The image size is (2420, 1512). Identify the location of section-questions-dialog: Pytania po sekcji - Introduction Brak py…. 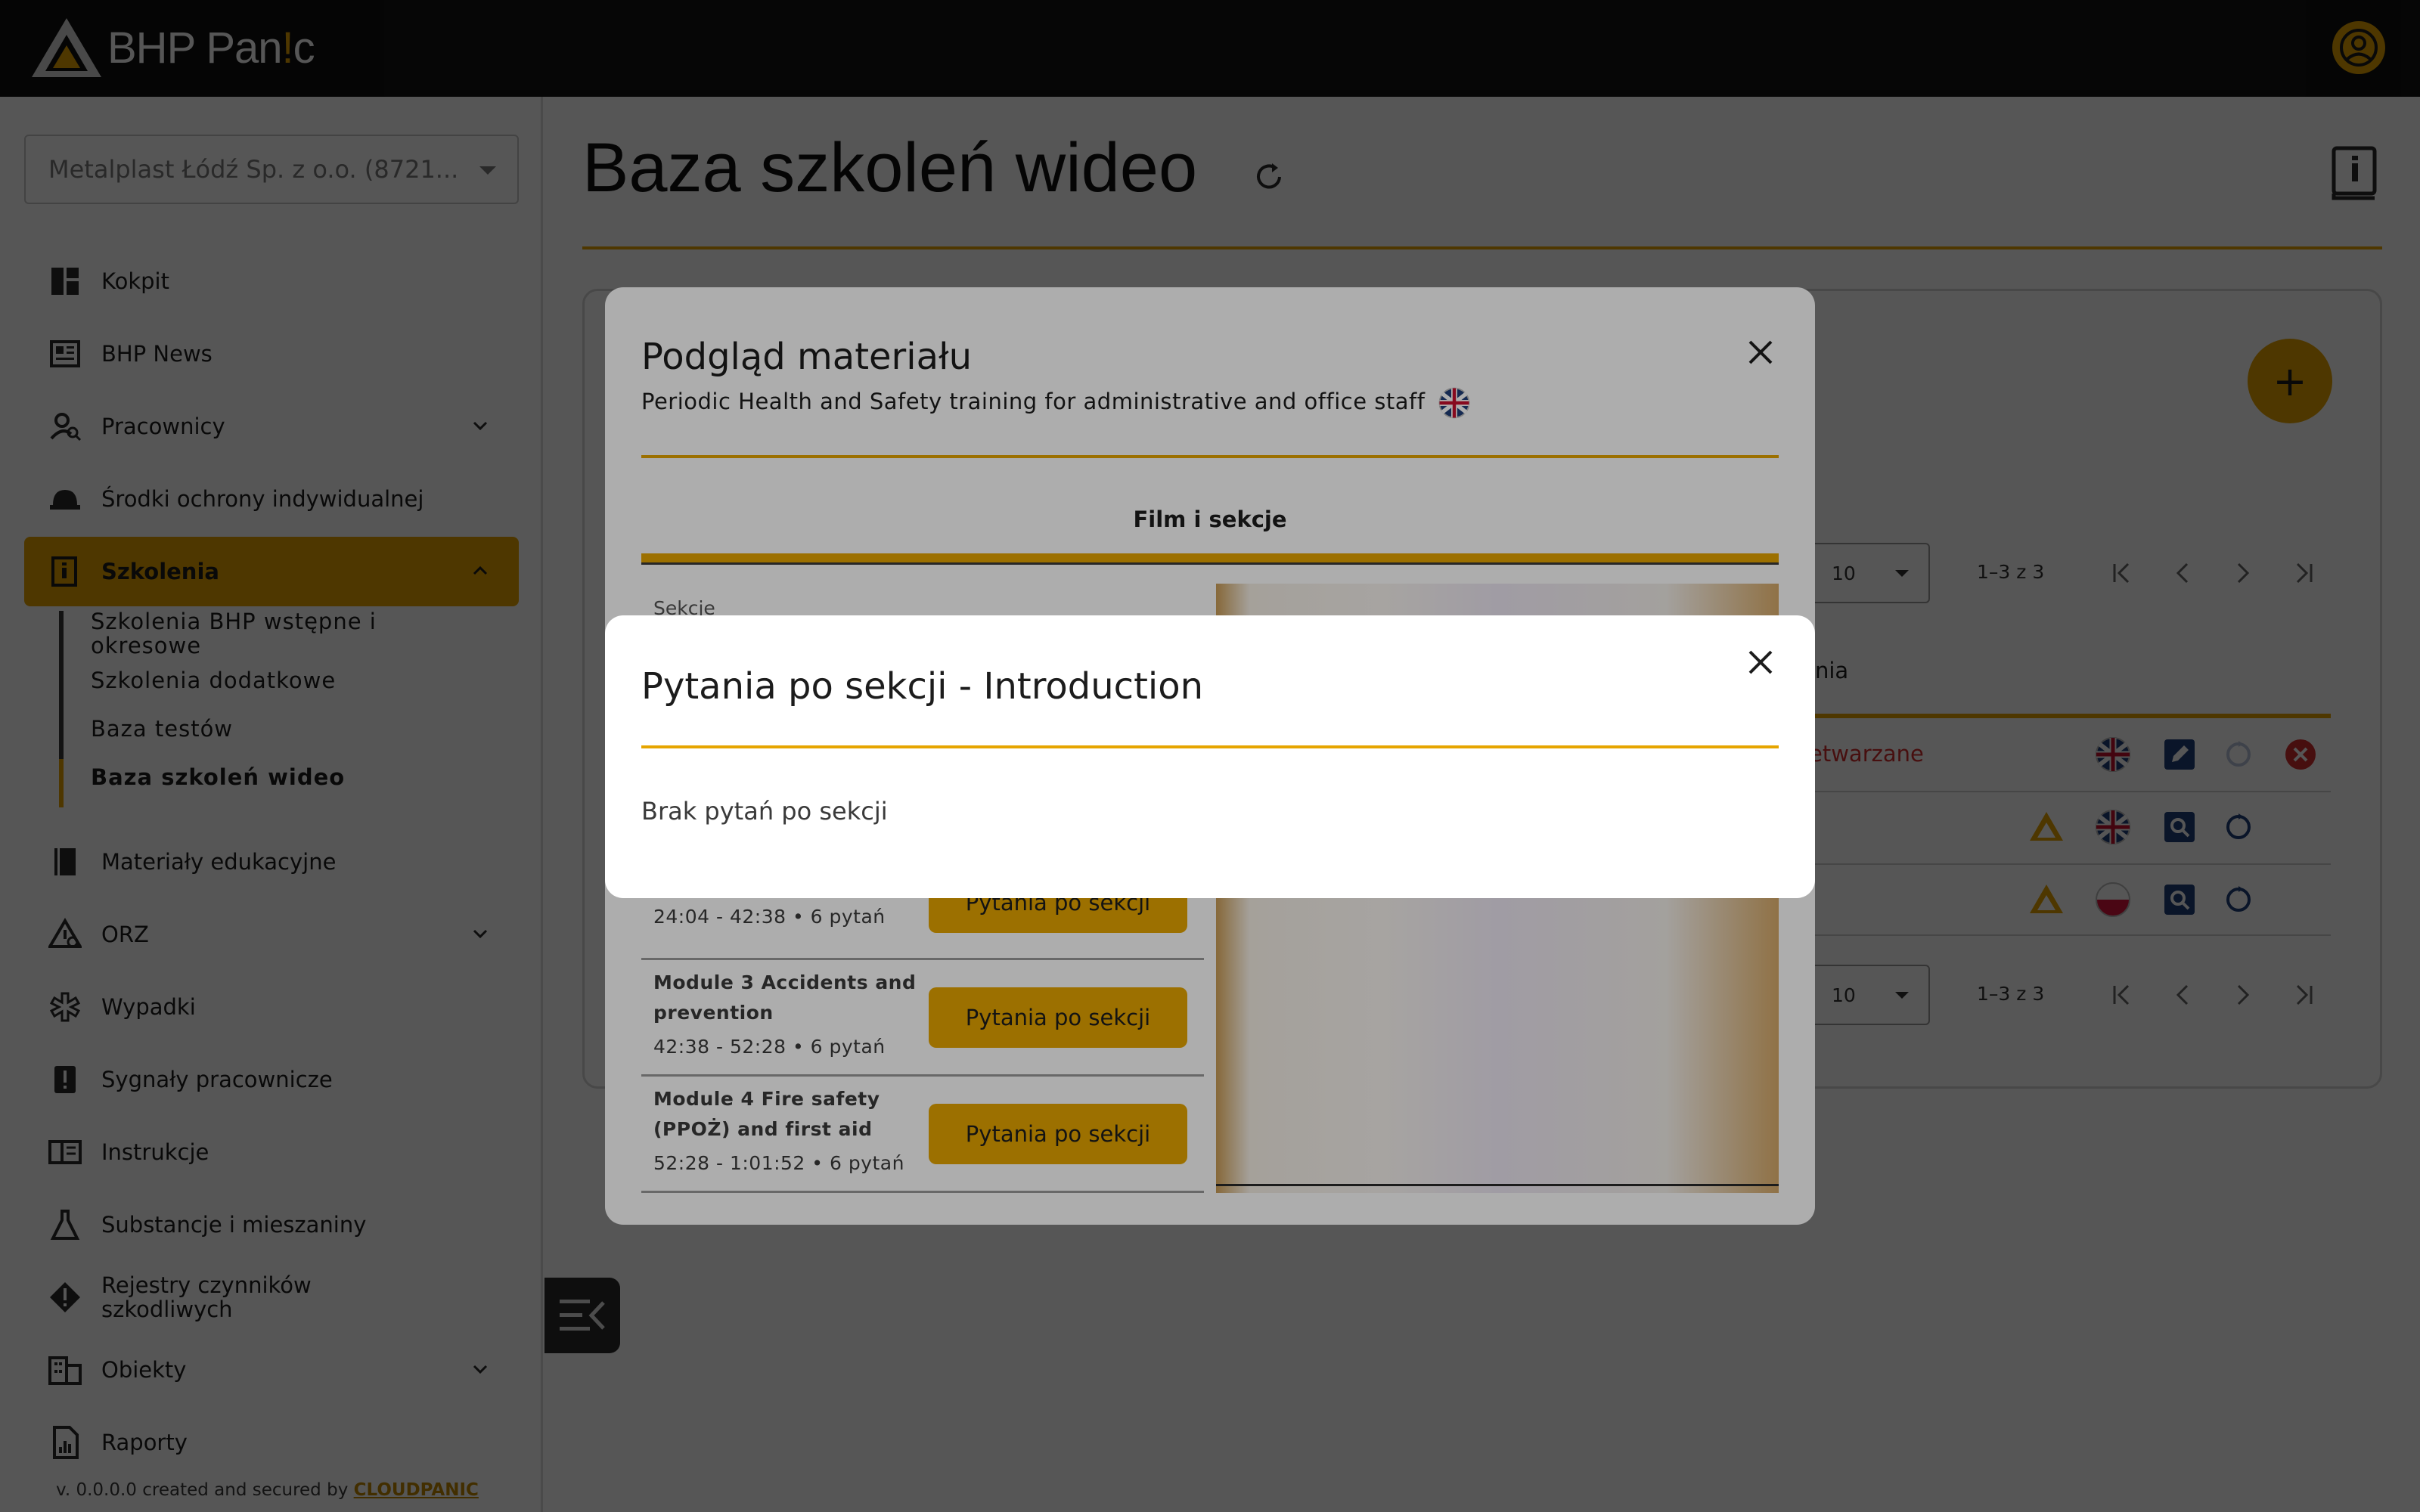
(1210, 756).